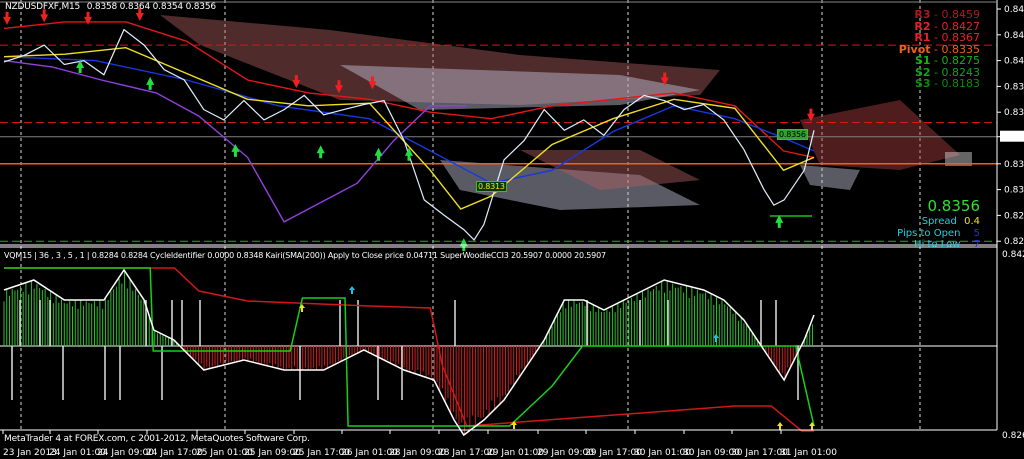  What do you see at coordinates (515, 453) in the screenshot?
I see `time-tick-label: 29 Jan 01:00` at bounding box center [515, 453].